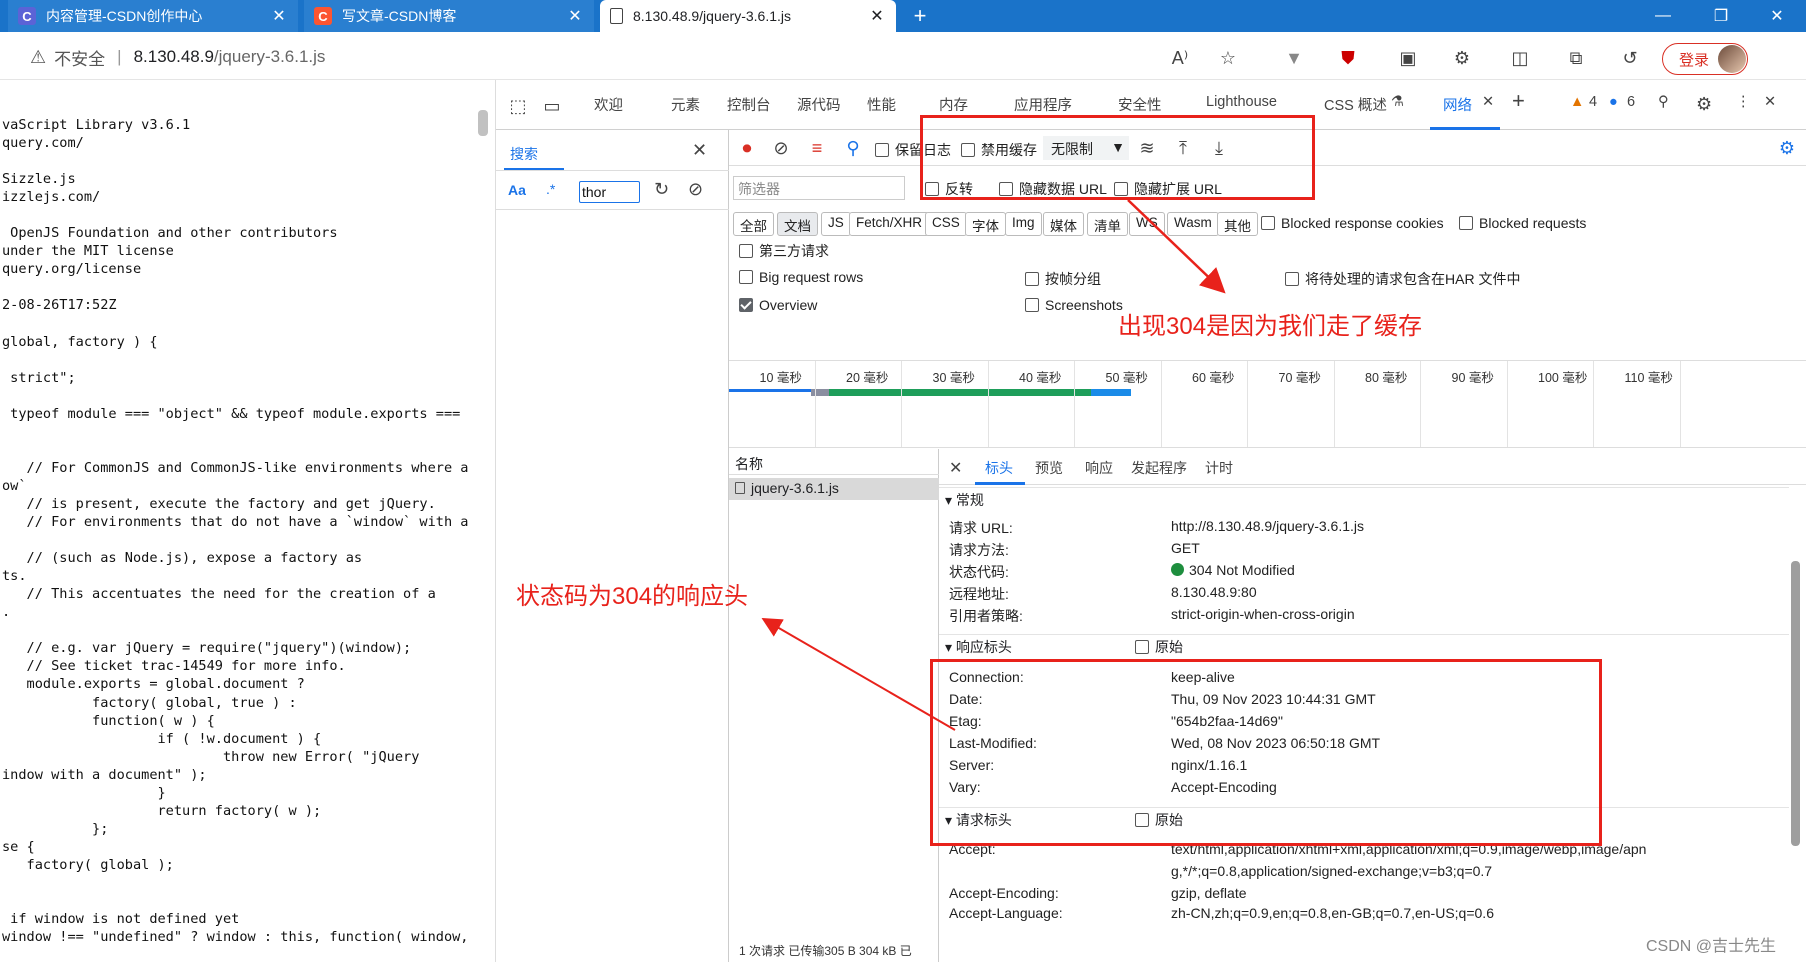  What do you see at coordinates (1711, 946) in the screenshot?
I see `watermark: CSDN @吉士先生` at bounding box center [1711, 946].